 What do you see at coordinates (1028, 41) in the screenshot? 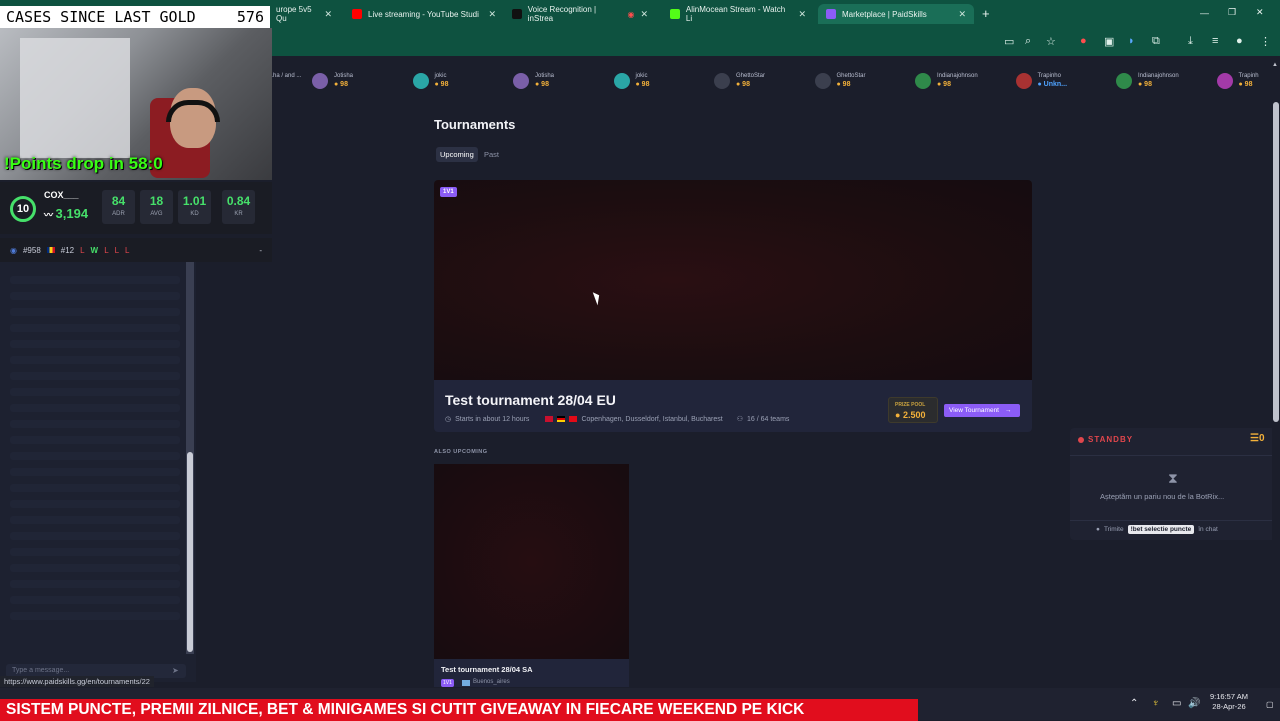
I see `zoom-icon: ⌕` at bounding box center [1028, 41].